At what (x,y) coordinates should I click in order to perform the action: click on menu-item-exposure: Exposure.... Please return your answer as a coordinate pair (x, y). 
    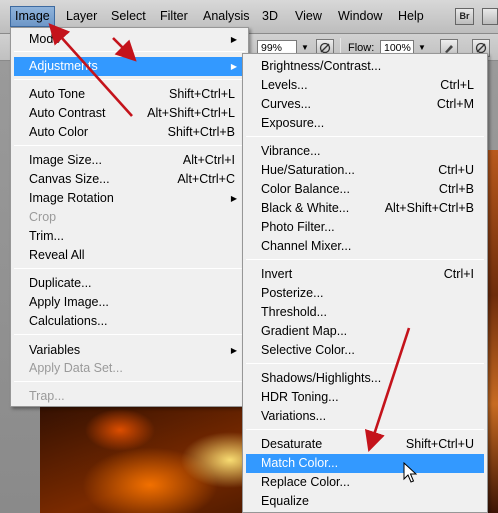
    Looking at the image, I should click on (365, 123).